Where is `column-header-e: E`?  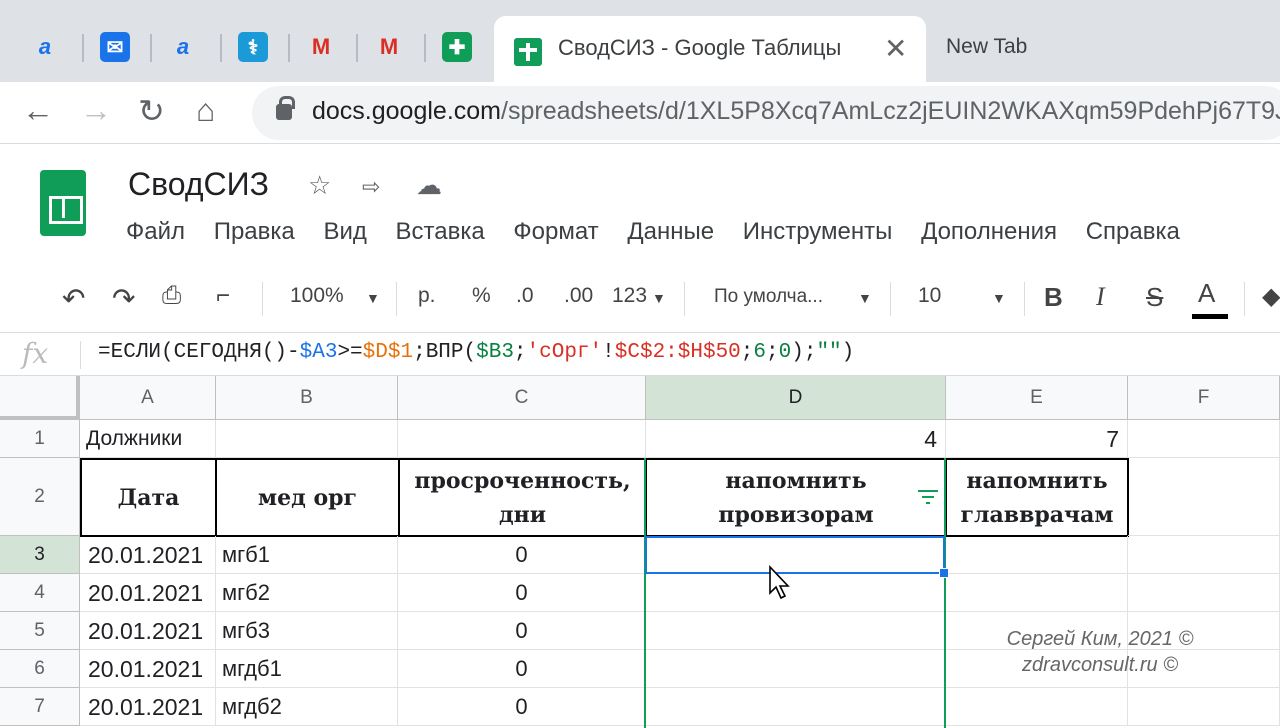
column-header-e: E is located at coordinates (1037, 398).